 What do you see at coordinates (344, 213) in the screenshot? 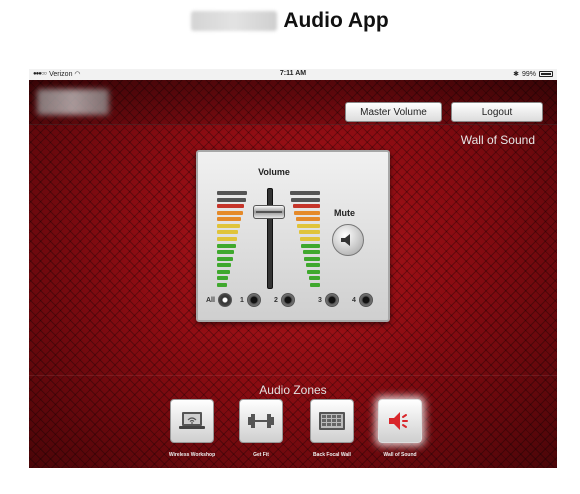
I see `mute-label: Mute` at bounding box center [344, 213].